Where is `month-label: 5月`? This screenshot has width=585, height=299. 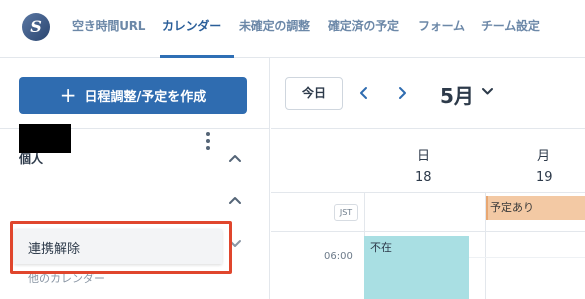
month-label: 5月 is located at coordinates (457, 94).